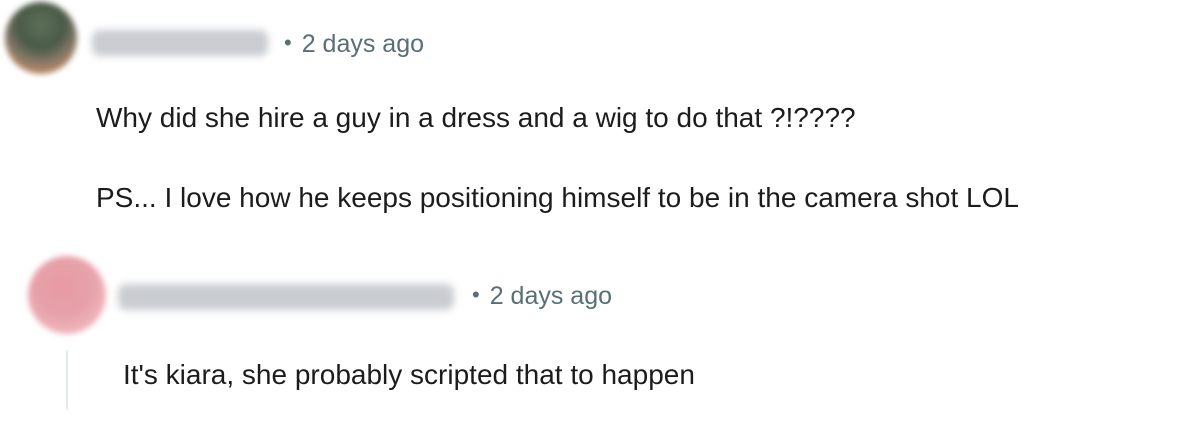 The image size is (1200, 425). What do you see at coordinates (67, 380) in the screenshot?
I see `thread-line` at bounding box center [67, 380].